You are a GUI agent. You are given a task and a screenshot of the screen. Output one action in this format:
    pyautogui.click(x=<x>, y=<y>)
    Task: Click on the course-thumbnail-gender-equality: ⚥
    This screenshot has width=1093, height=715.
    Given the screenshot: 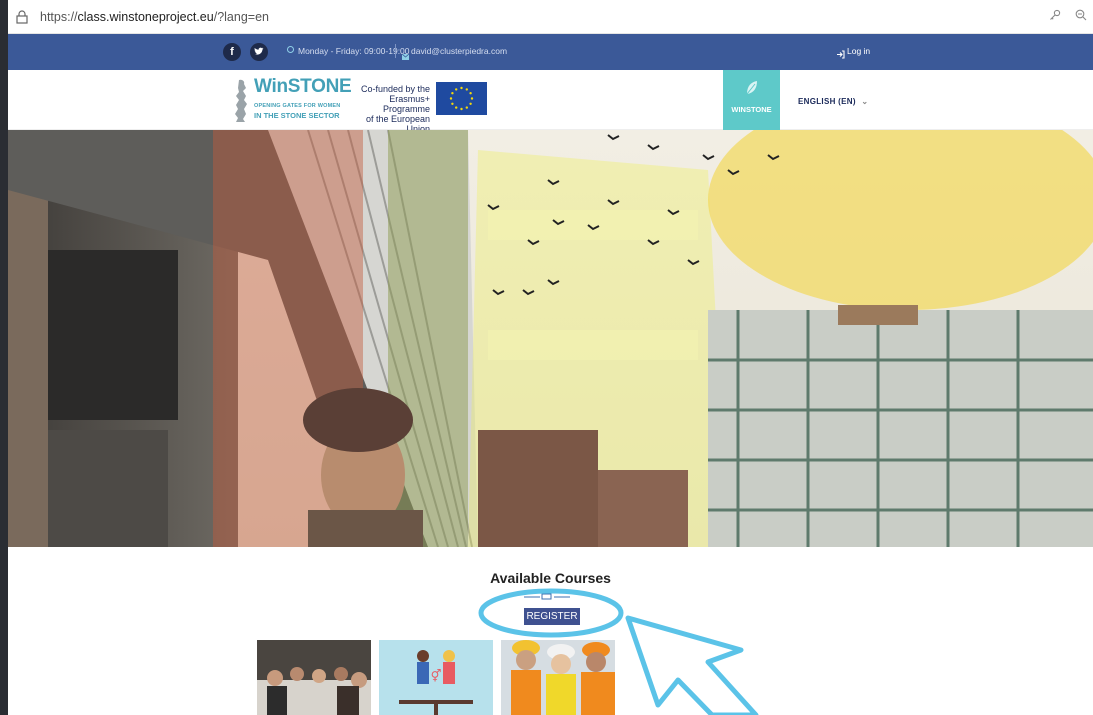 What is the action you would take?
    pyautogui.click(x=436, y=677)
    